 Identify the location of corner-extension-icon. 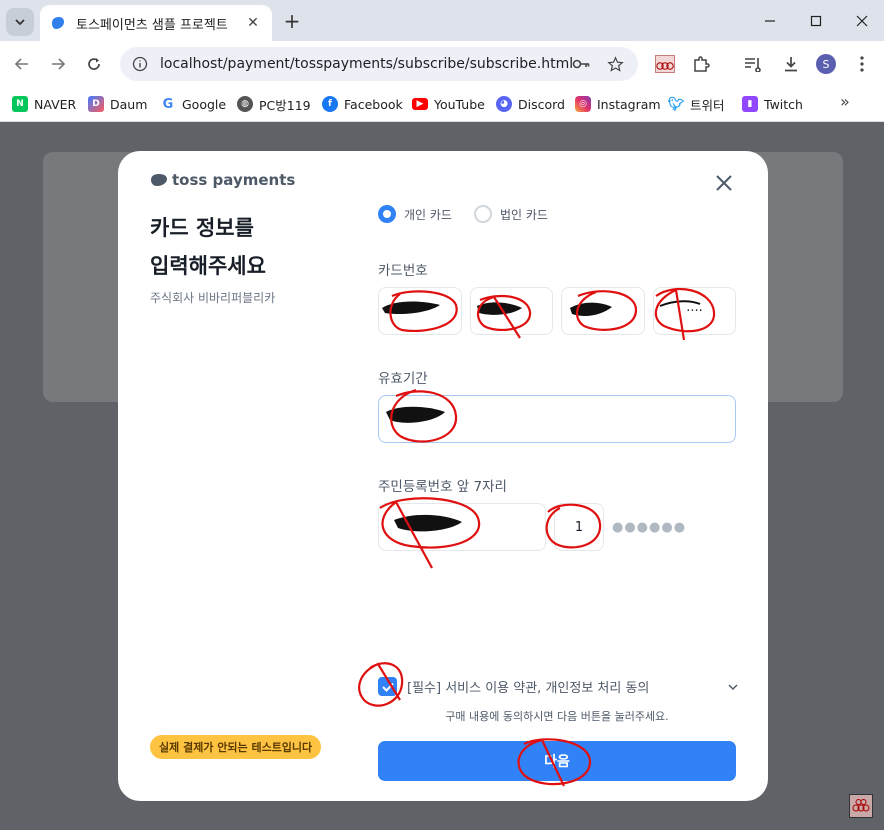
(861, 806).